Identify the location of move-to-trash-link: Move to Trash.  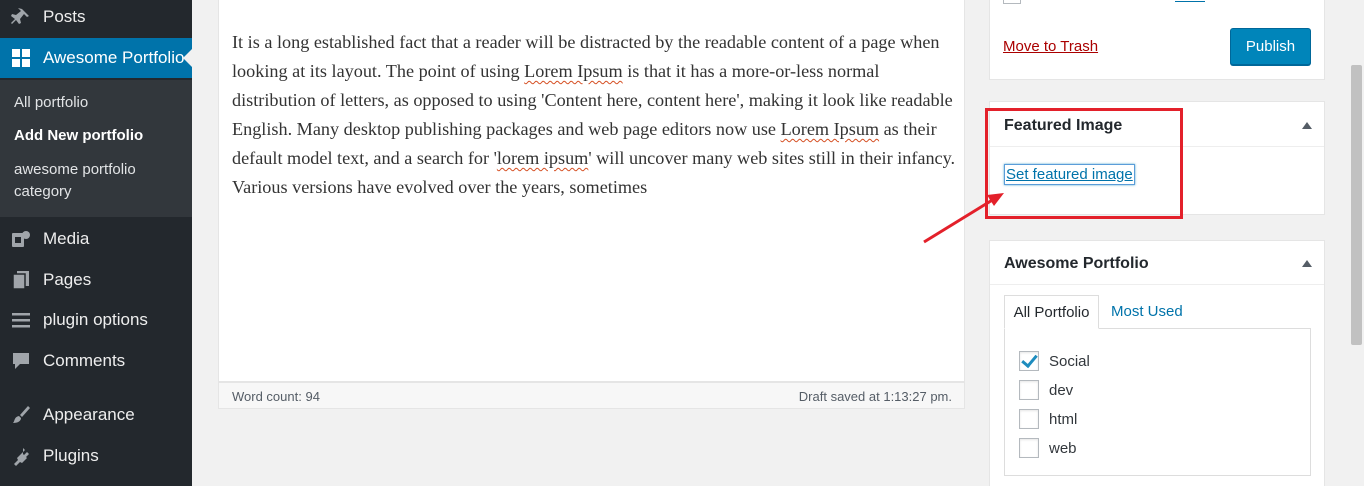
(1050, 46).